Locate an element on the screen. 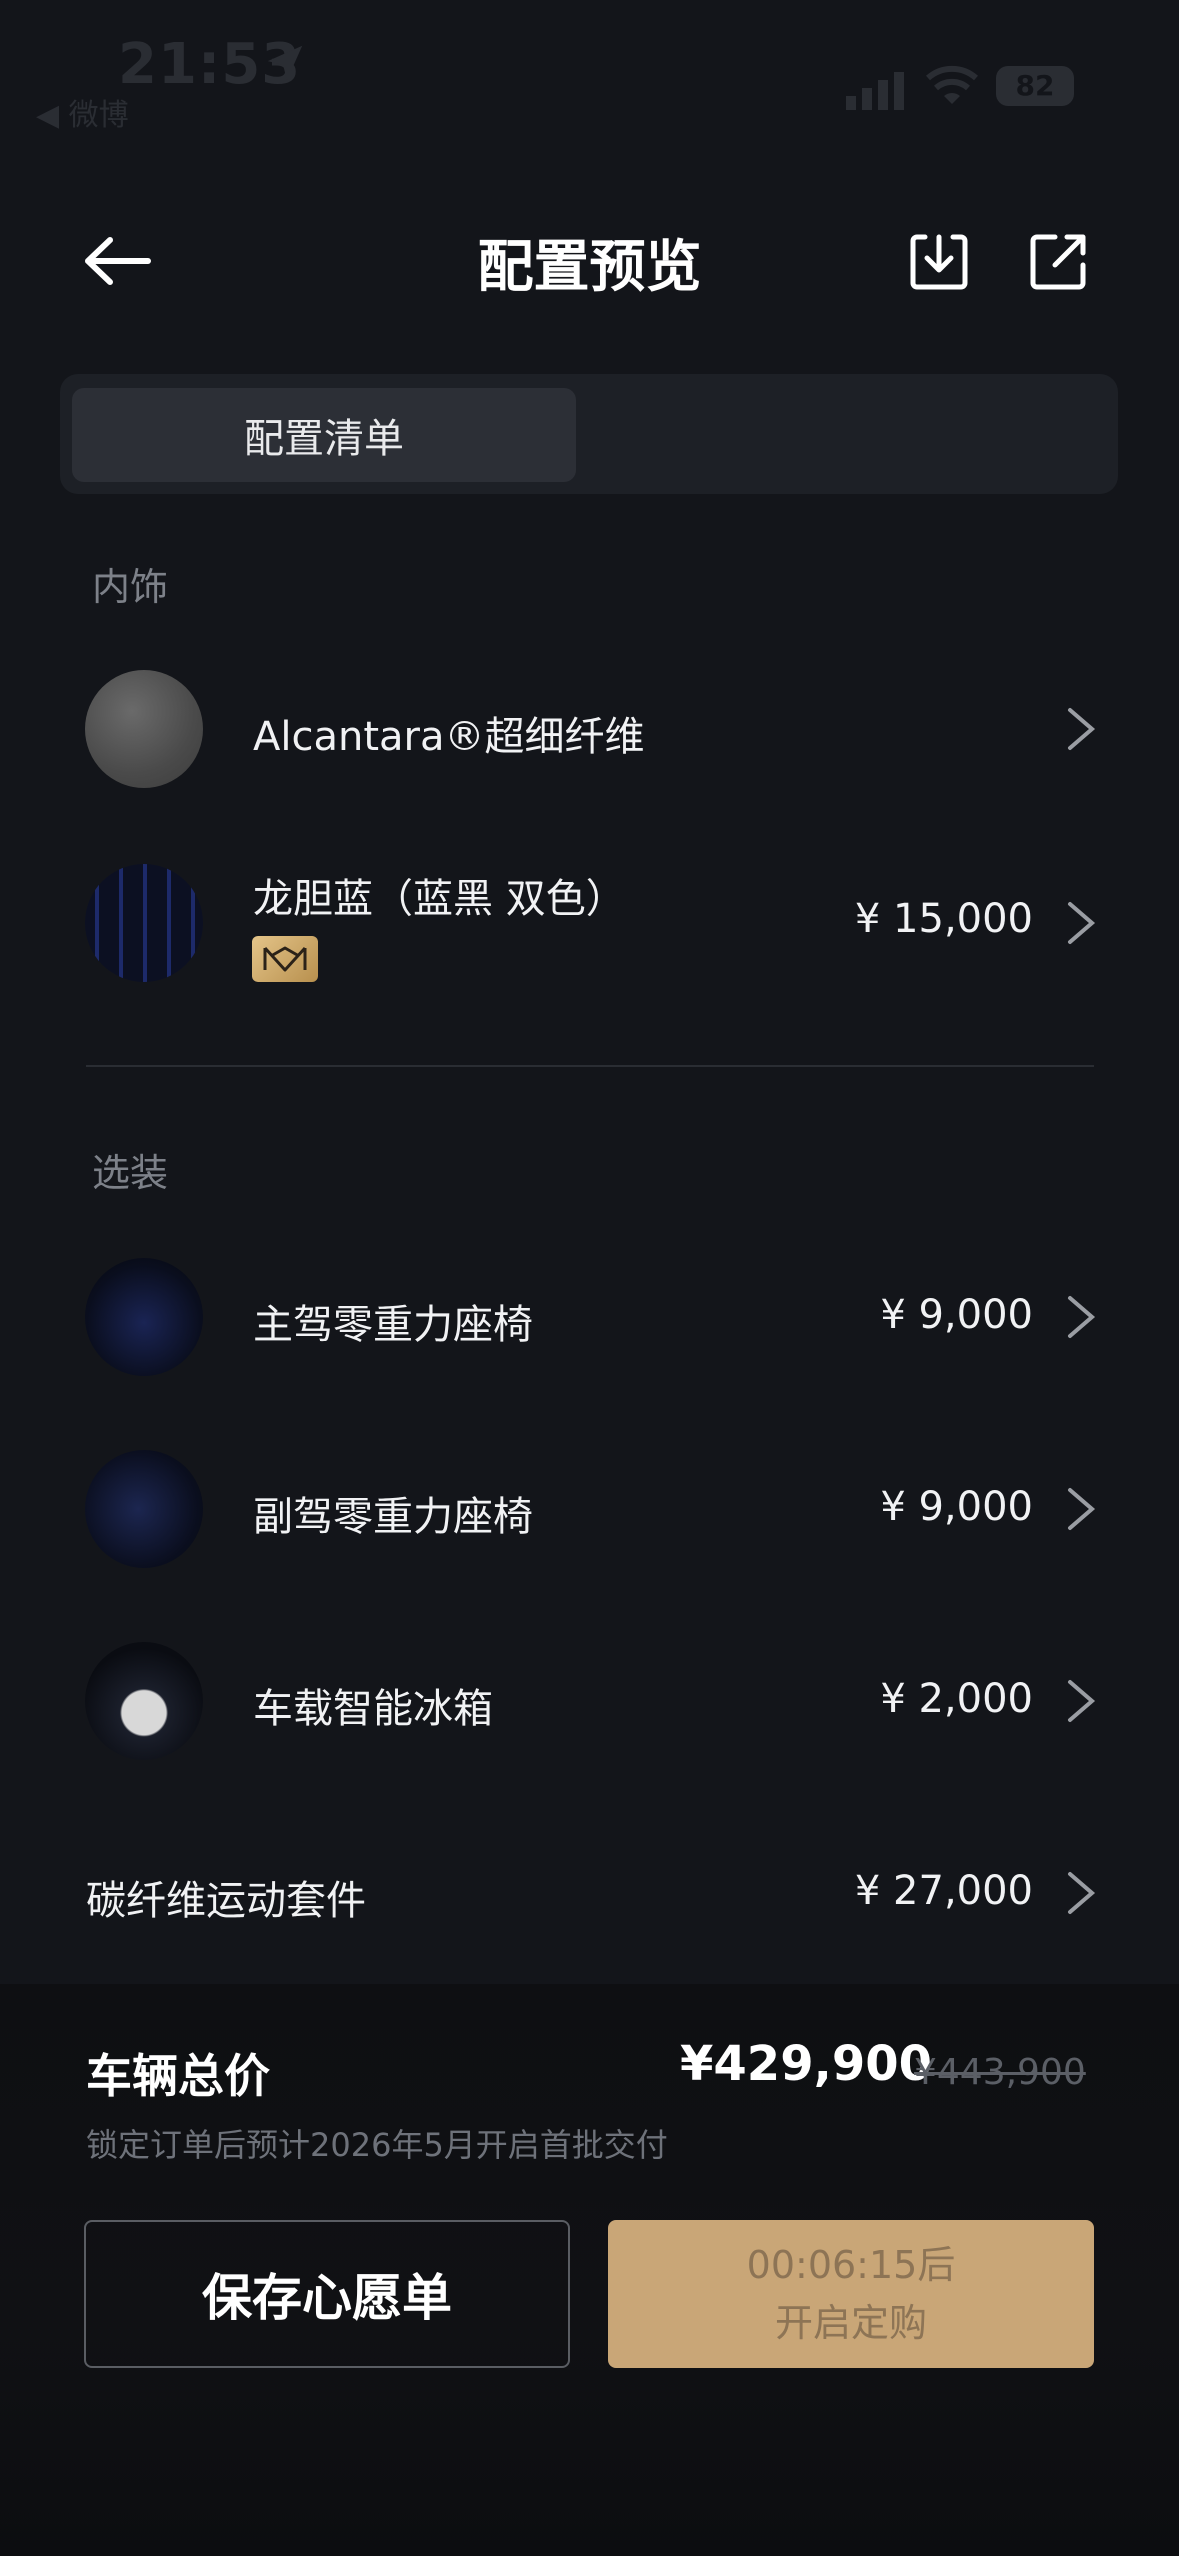 The height and width of the screenshot is (2556, 1179). order-countdown: 00:06:15后 is located at coordinates (851, 2265).